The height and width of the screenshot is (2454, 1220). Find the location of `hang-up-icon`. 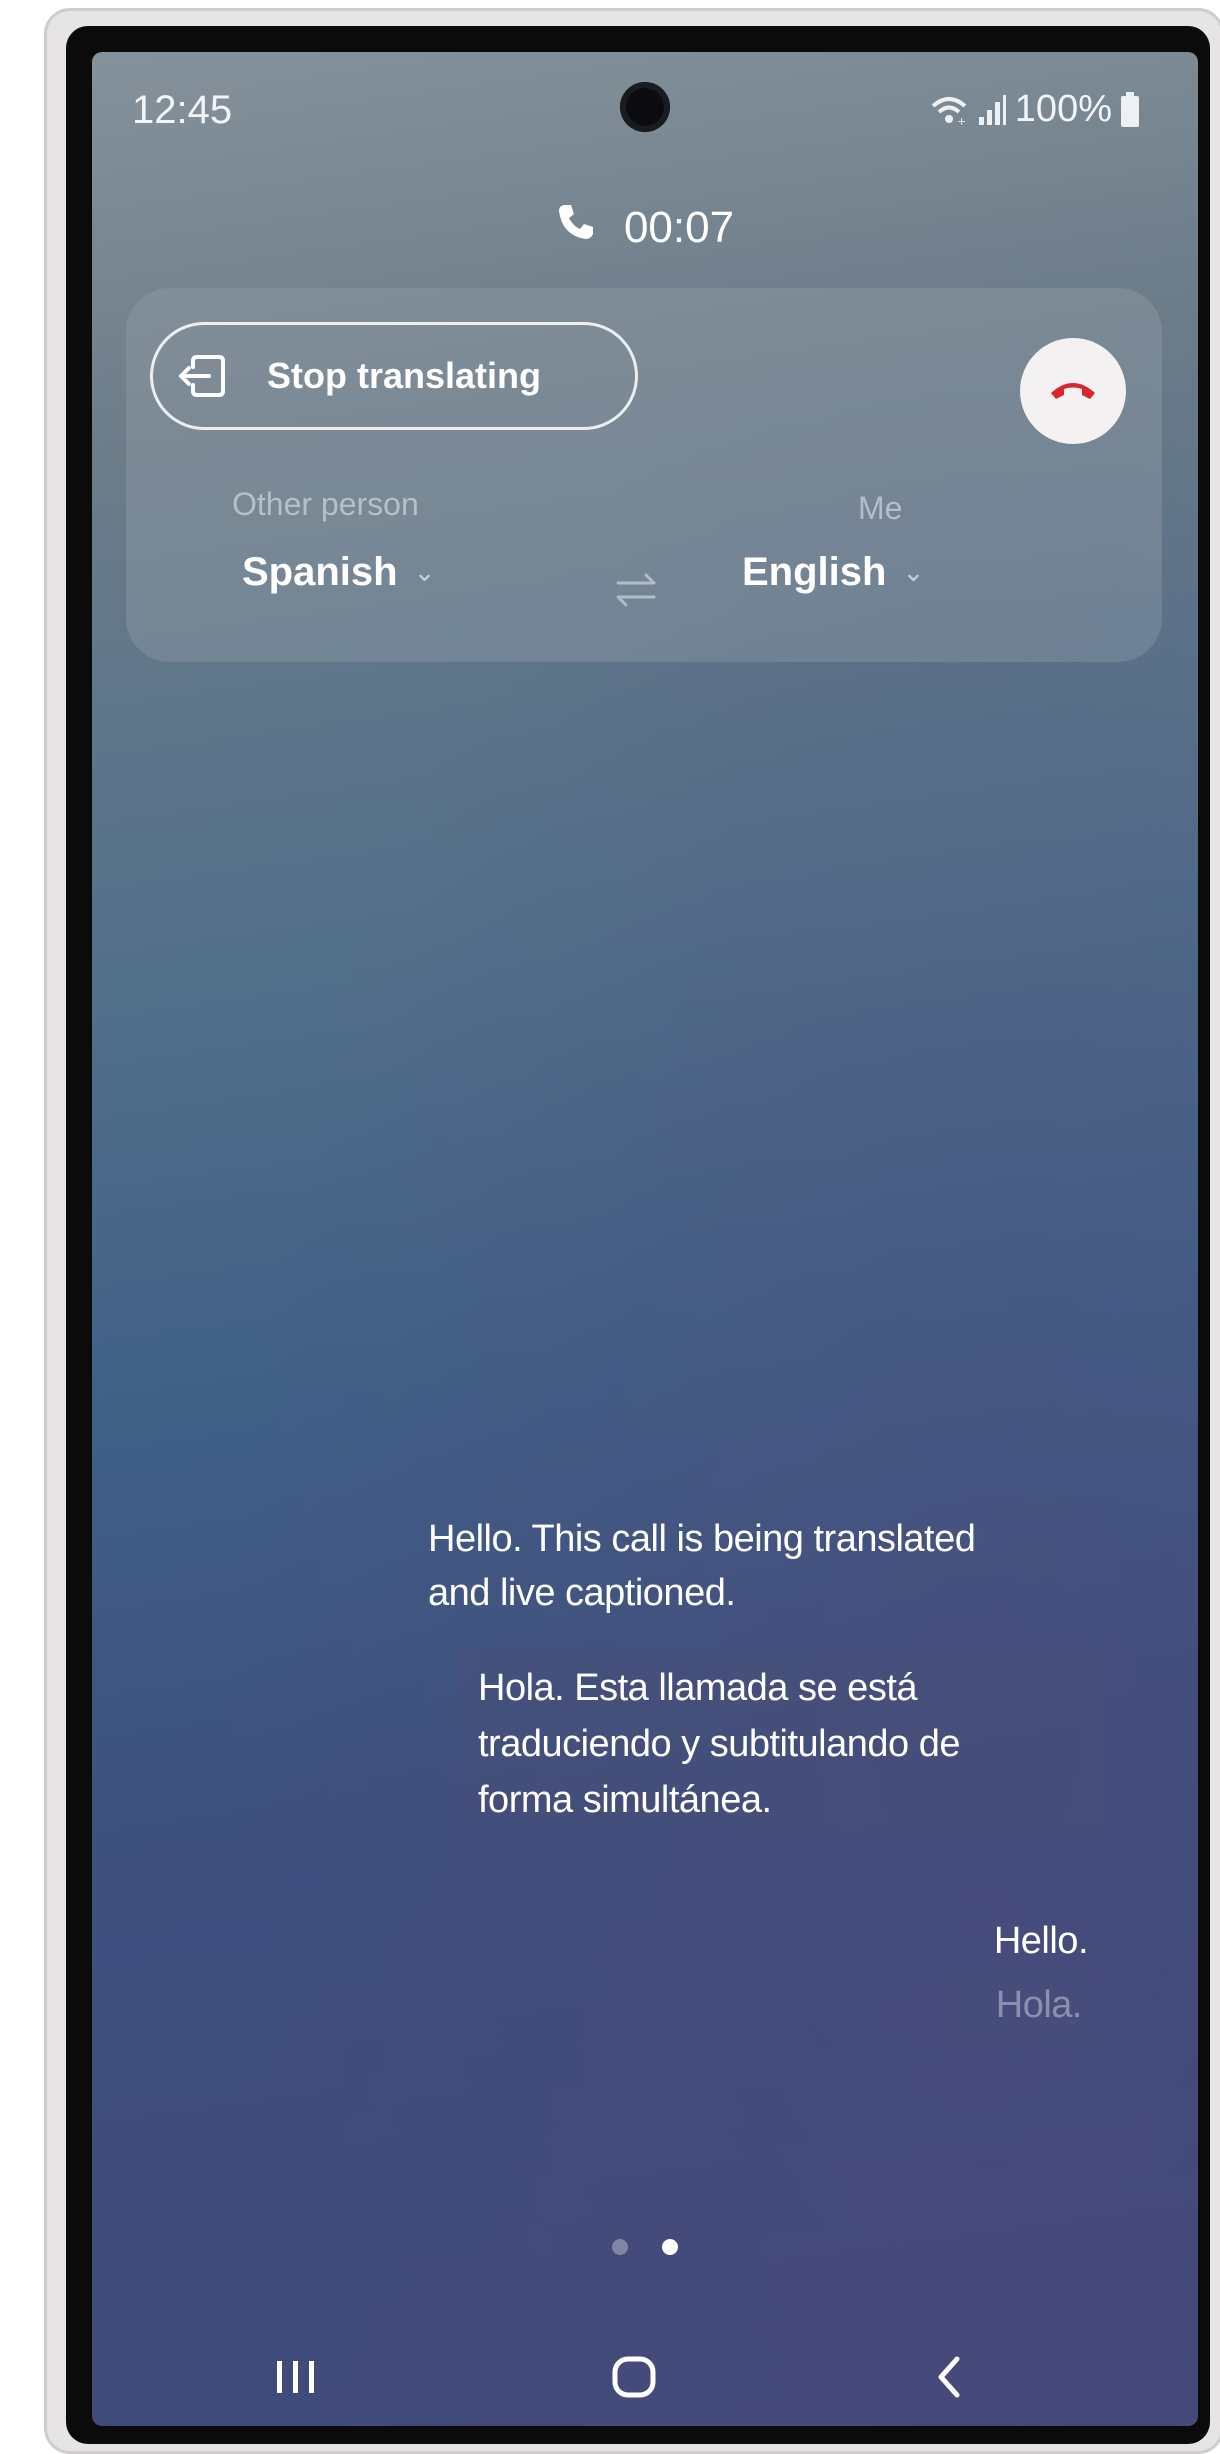

hang-up-icon is located at coordinates (1073, 391).